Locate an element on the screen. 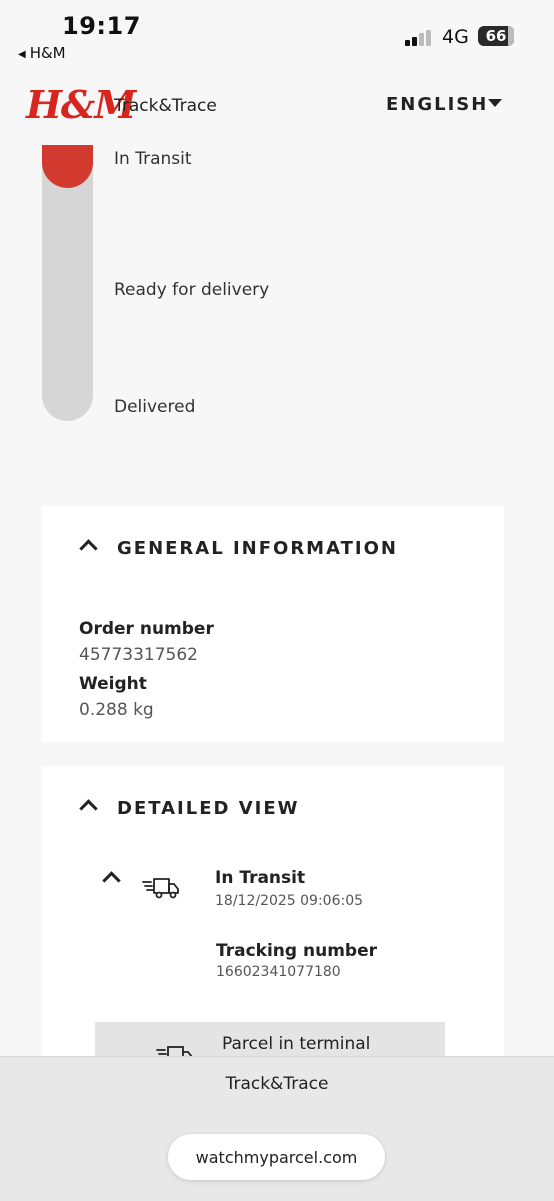  language-selector: ENGLISH is located at coordinates (437, 104).